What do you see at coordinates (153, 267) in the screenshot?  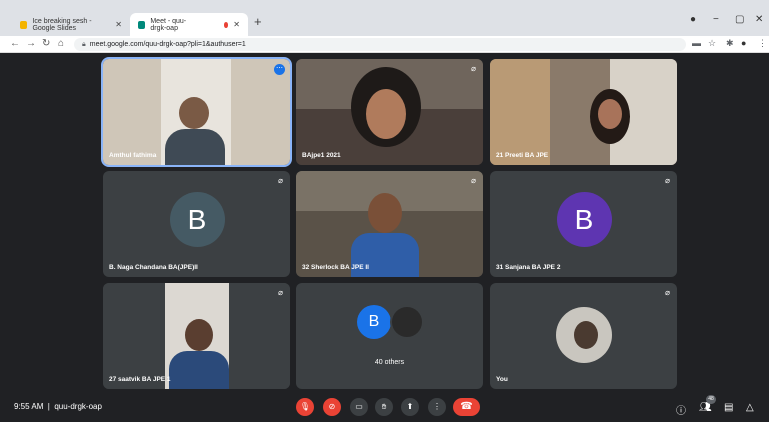 I see `participant-name: B. Naga Chandana BA(JPE)II` at bounding box center [153, 267].